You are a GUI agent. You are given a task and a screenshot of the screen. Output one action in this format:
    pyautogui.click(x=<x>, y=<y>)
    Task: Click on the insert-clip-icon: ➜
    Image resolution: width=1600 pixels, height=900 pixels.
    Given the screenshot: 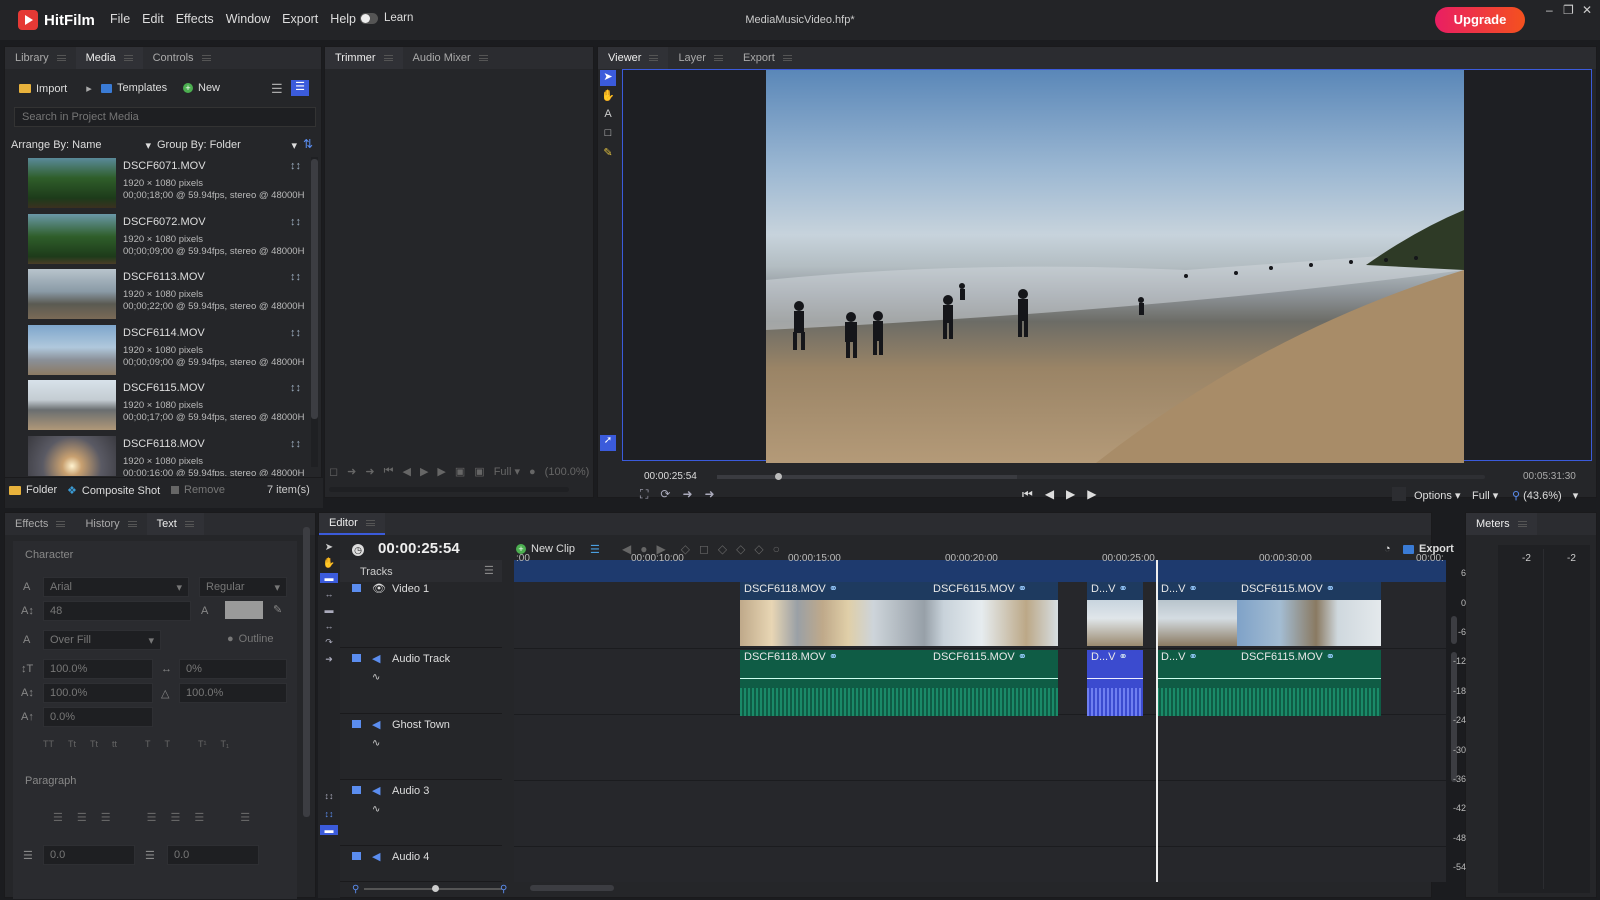 What is the action you would take?
    pyautogui.click(x=687, y=494)
    